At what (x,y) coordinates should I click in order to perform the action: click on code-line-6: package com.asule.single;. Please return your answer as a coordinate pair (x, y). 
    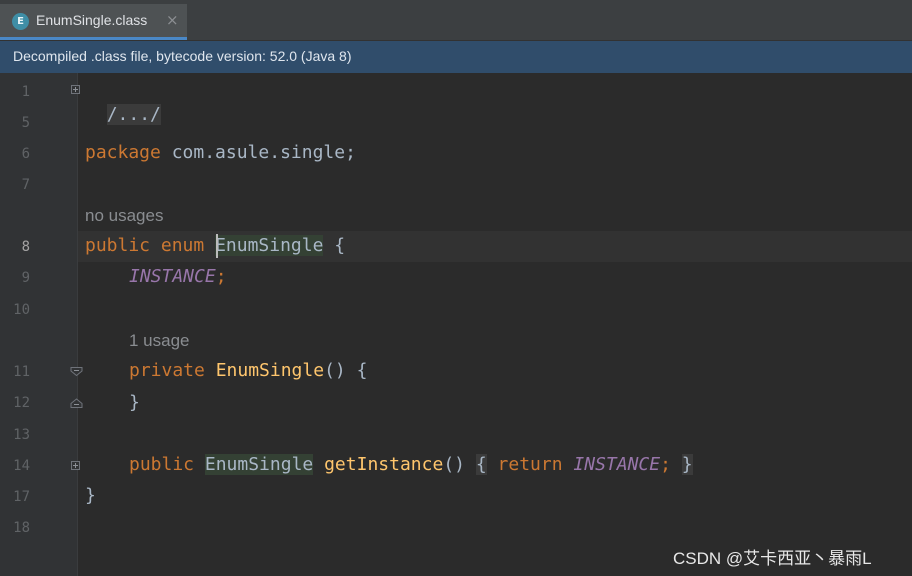
    Looking at the image, I should click on (220, 153).